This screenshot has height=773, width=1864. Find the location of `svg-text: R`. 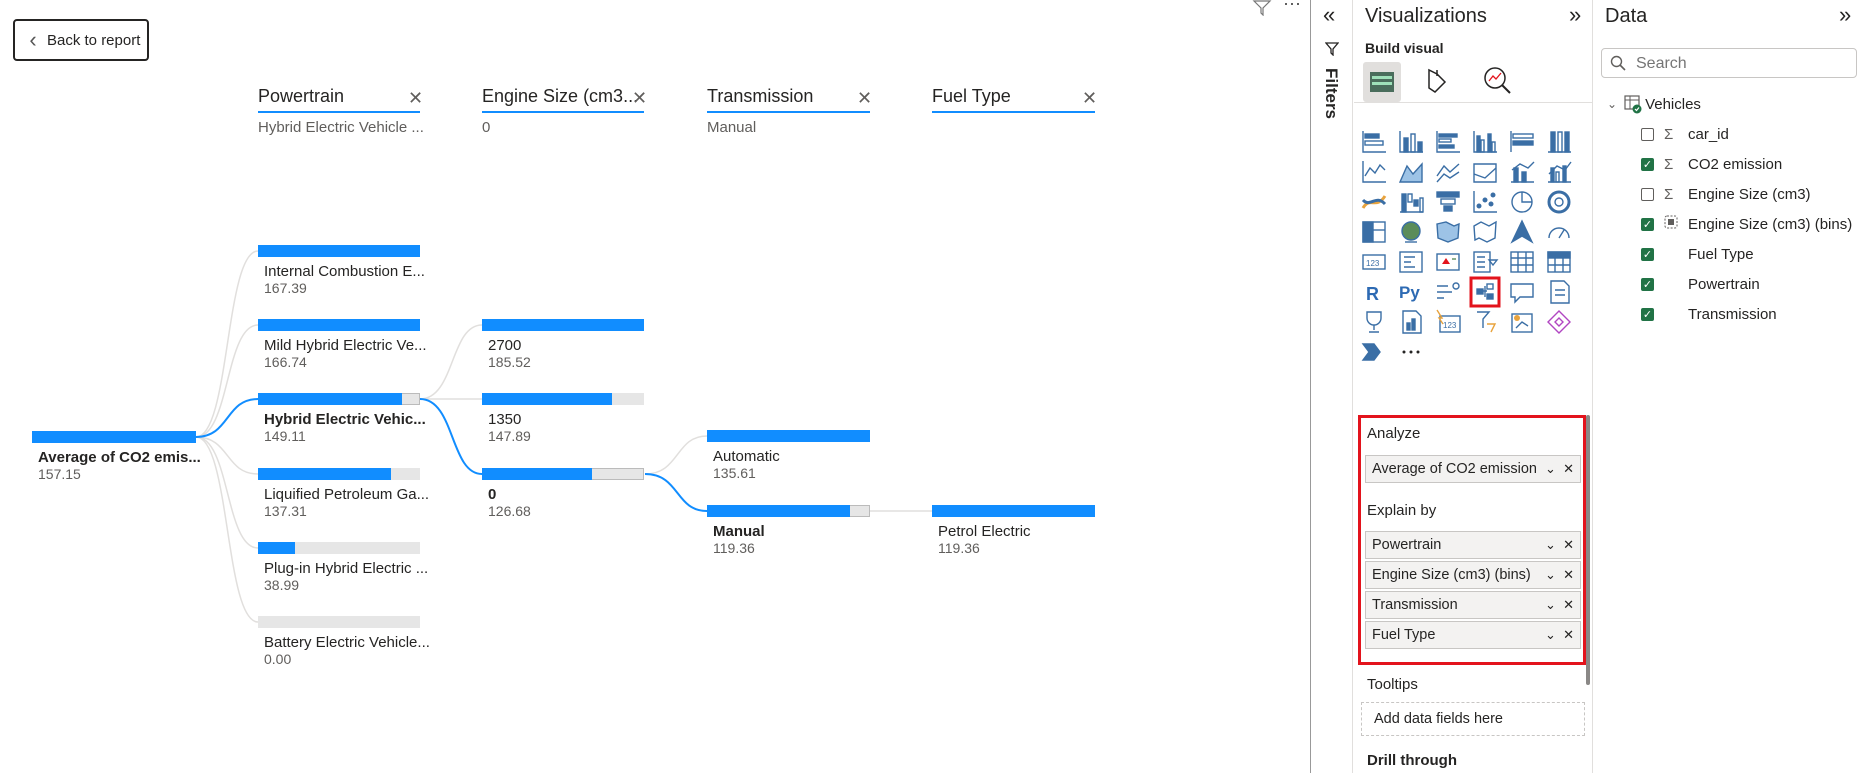

svg-text: R is located at coordinates (1372, 294).